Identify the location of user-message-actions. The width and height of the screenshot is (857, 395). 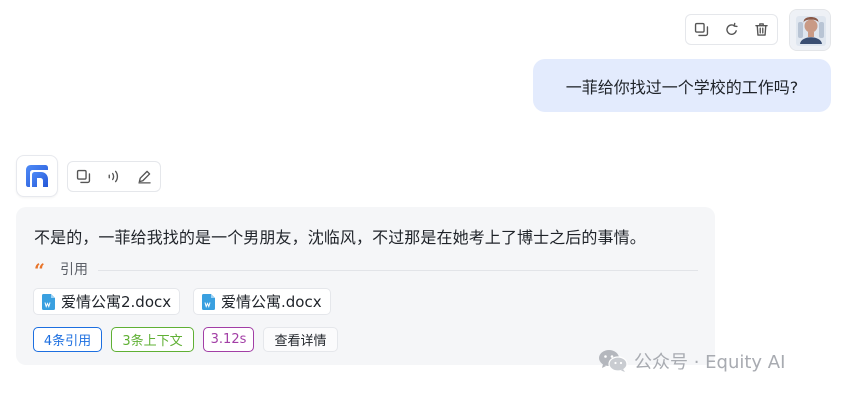
(731, 29).